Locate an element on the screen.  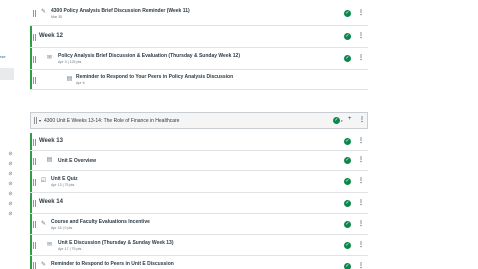
subheader-title: Week 12 is located at coordinates (51, 36).